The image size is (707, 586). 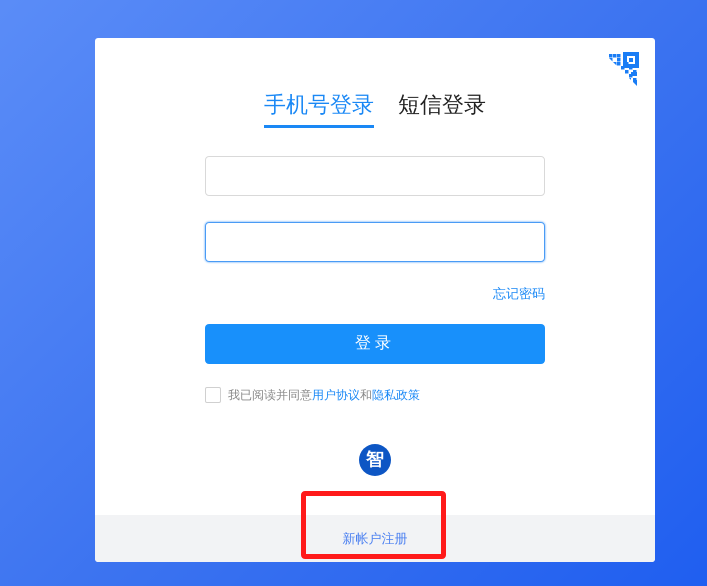 I want to click on input-field, so click(x=375, y=242).